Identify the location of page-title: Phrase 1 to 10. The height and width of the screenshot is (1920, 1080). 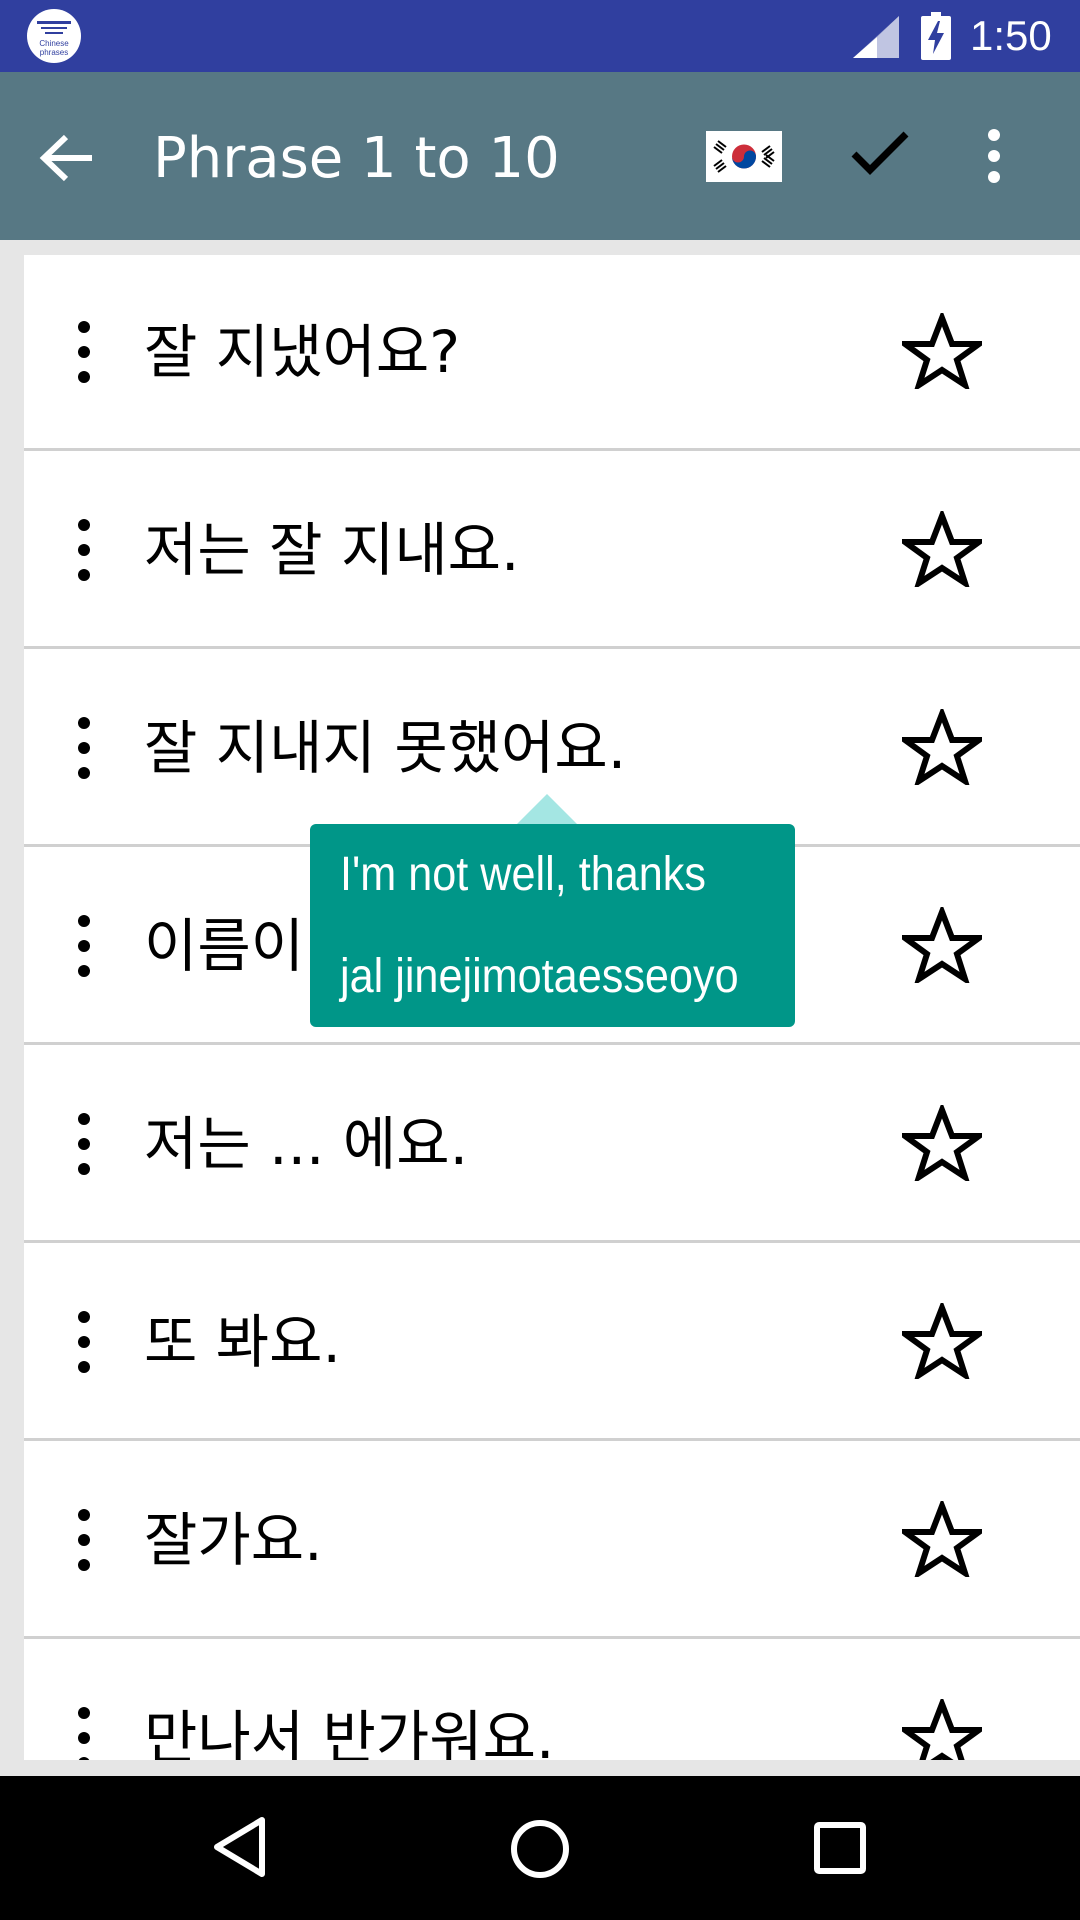
(356, 158).